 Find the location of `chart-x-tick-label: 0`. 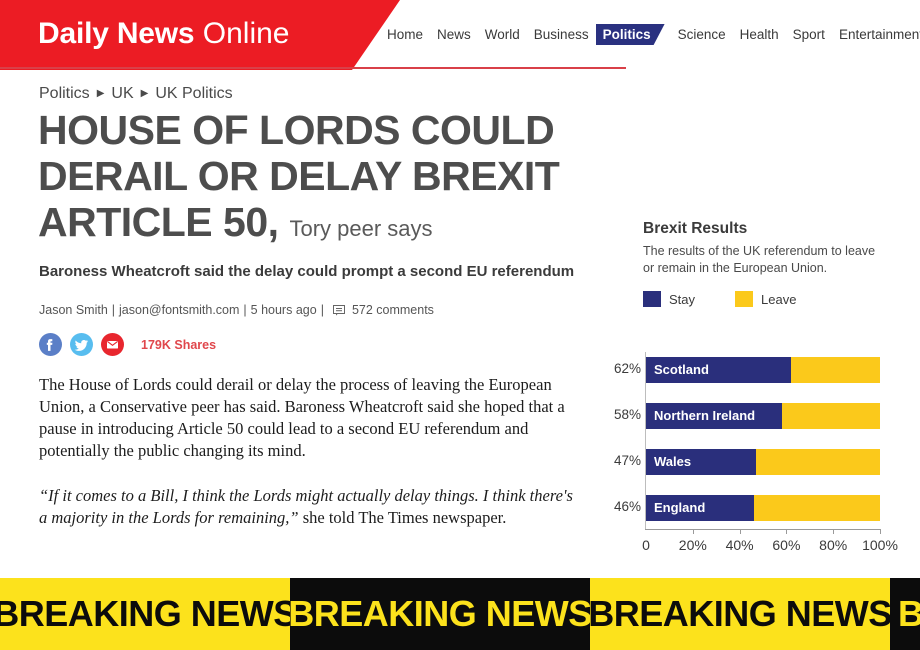

chart-x-tick-label: 0 is located at coordinates (646, 545).